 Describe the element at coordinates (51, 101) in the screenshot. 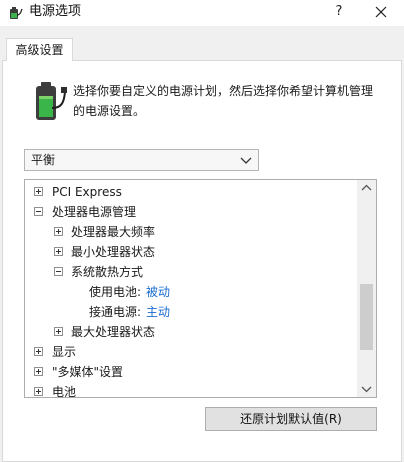

I see `battery-plug-icon` at that location.